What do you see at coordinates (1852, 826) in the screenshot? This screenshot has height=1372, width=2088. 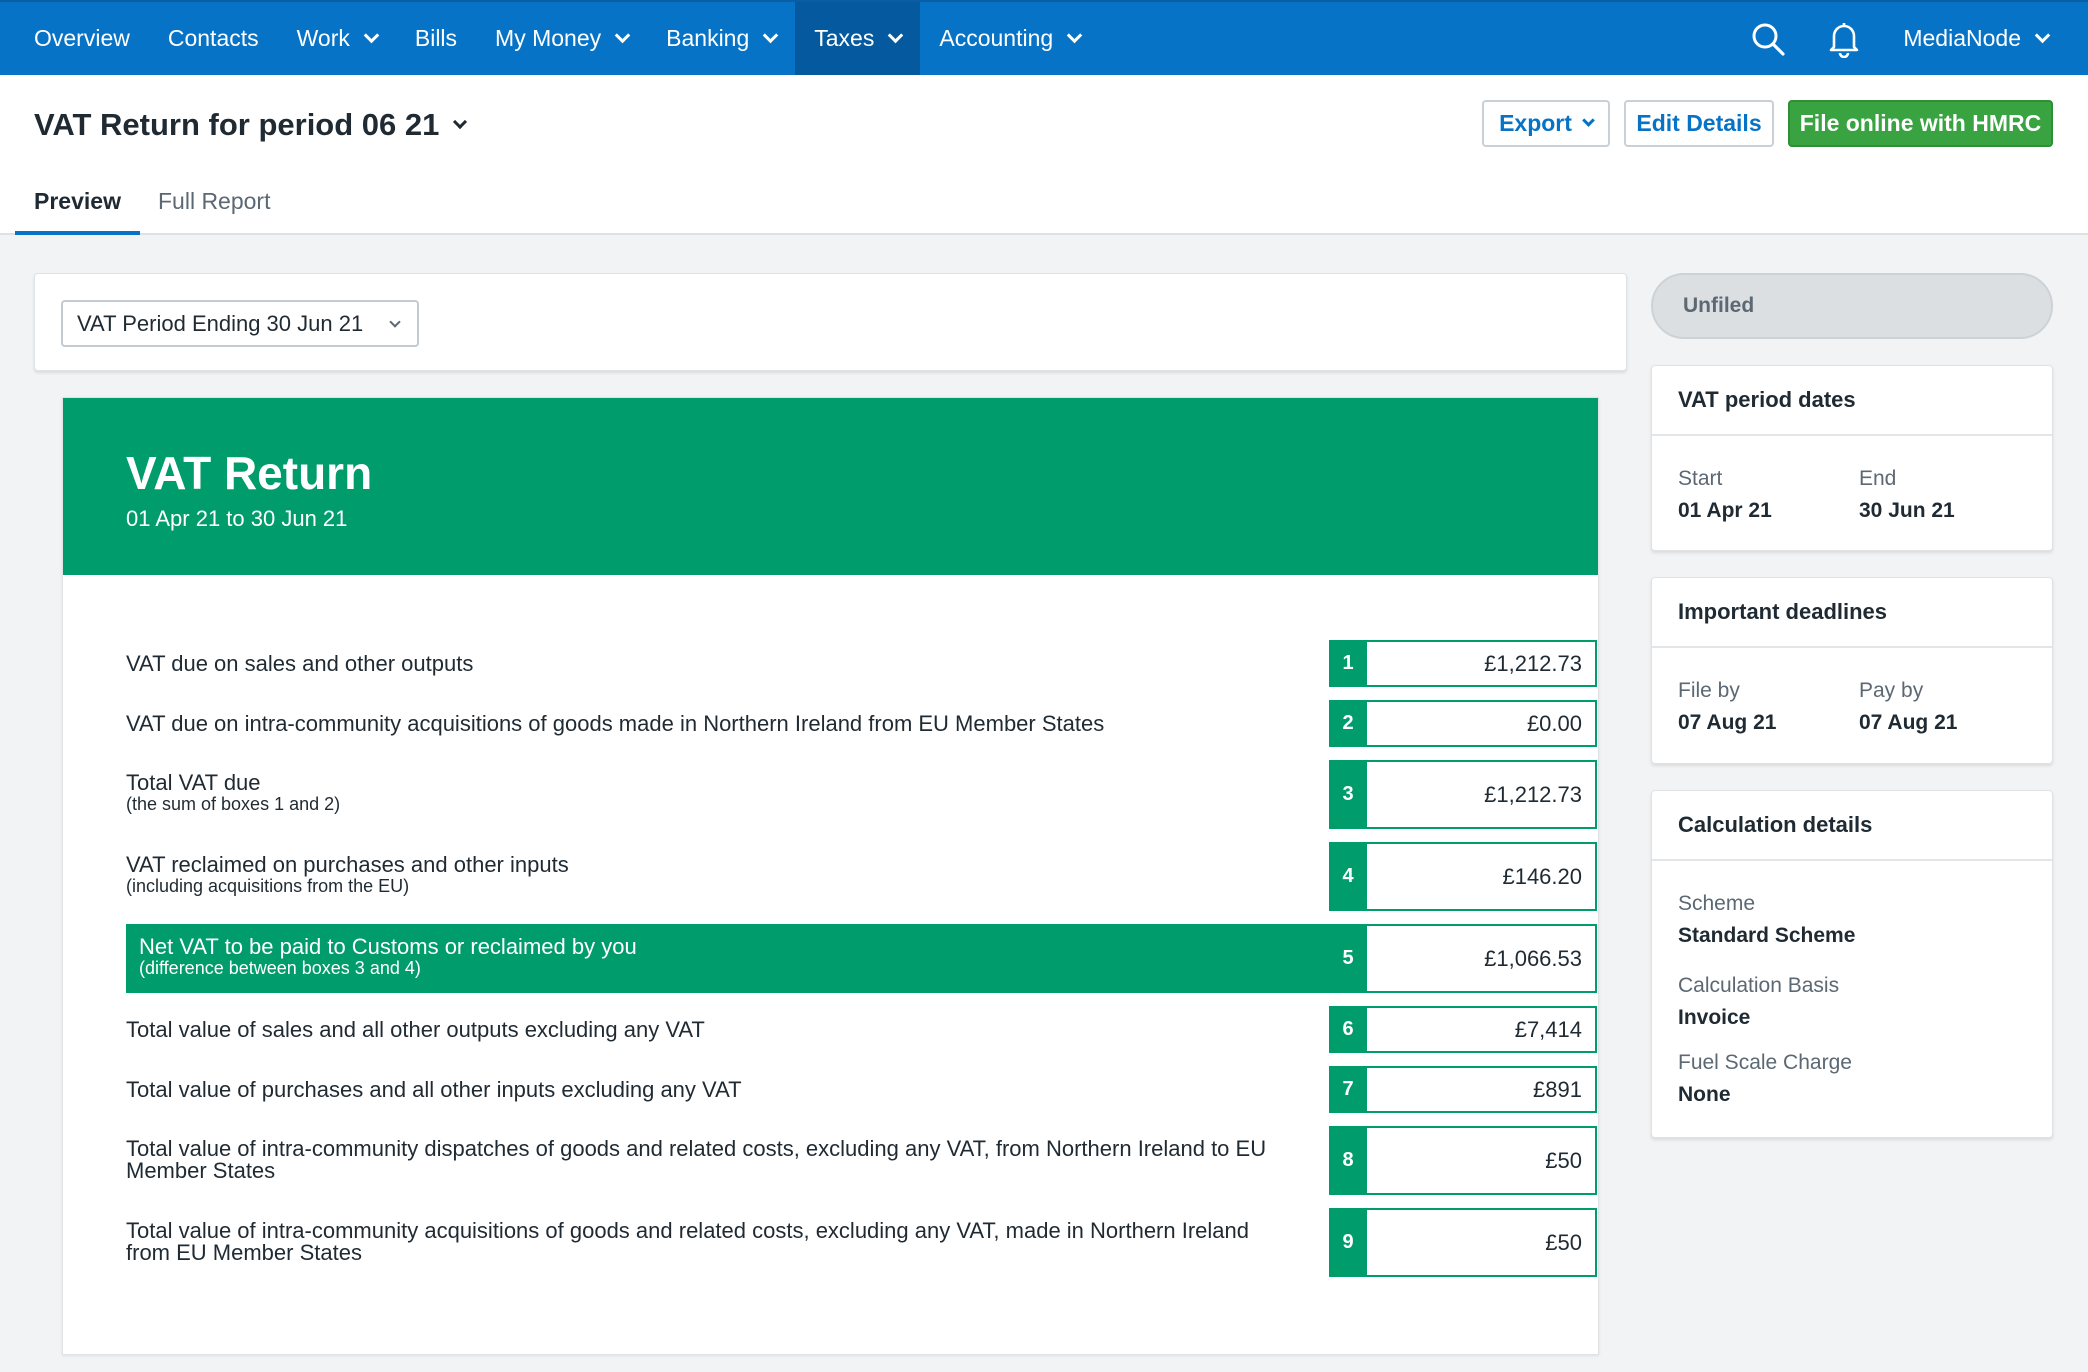 I see `card-title: Calculation details` at bounding box center [1852, 826].